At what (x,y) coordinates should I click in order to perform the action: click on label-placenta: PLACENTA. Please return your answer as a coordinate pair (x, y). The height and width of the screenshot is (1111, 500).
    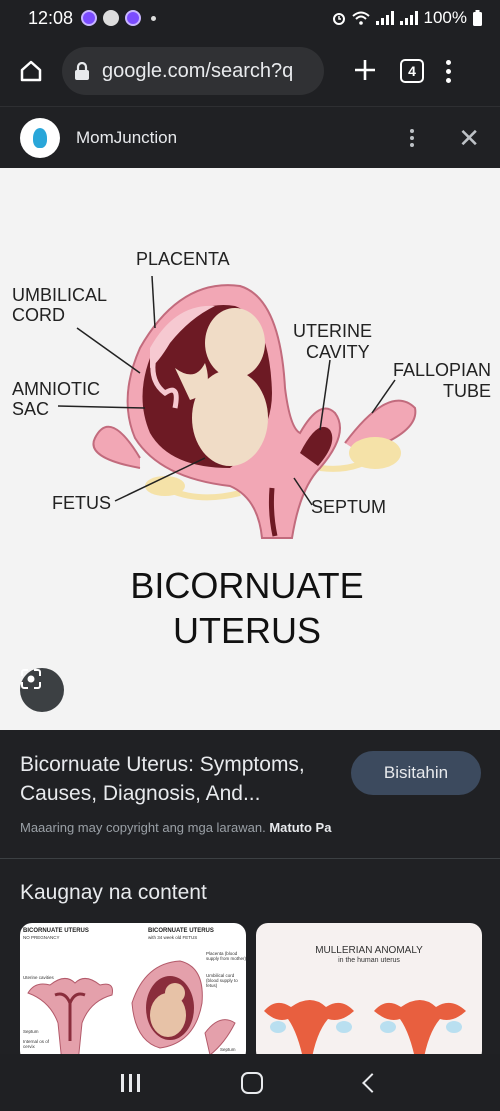
    Looking at the image, I should click on (183, 259).